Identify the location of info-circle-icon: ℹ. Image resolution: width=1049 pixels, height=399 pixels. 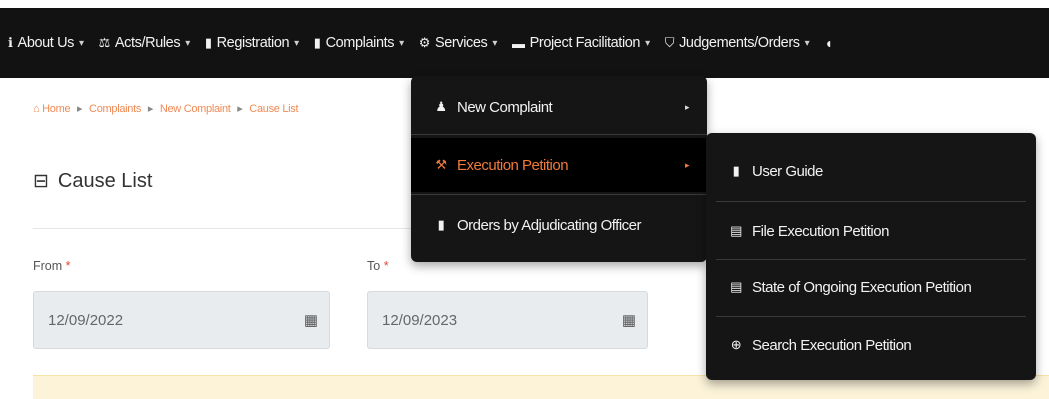
(10, 42).